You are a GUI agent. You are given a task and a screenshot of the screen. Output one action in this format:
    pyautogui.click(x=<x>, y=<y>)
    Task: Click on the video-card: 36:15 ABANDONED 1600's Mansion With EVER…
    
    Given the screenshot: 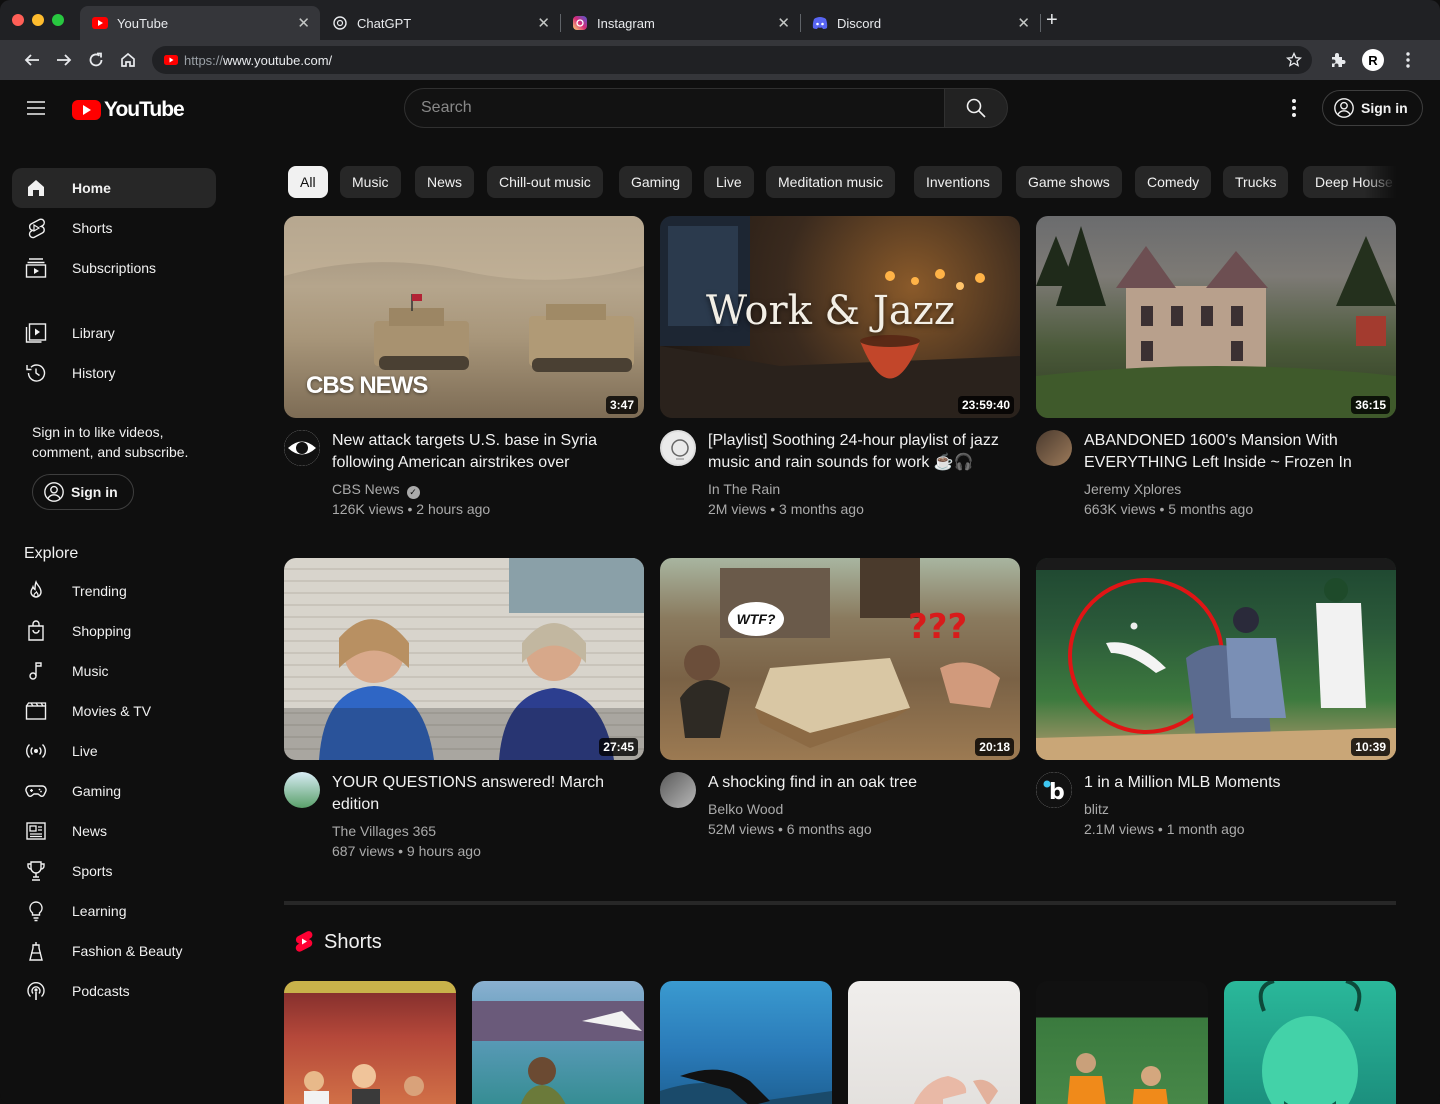 What is the action you would take?
    pyautogui.click(x=1216, y=366)
    